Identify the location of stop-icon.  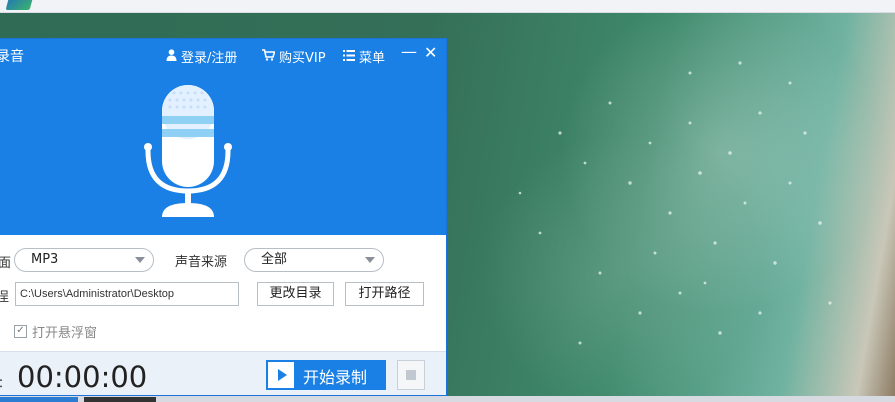
(411, 375).